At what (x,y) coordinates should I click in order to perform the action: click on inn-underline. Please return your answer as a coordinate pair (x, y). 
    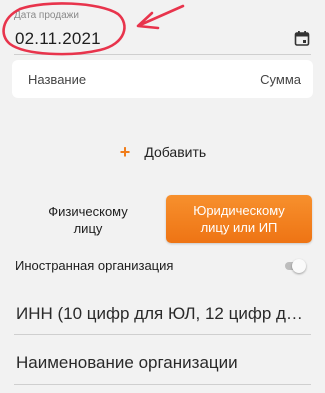
    Looking at the image, I should click on (162, 334).